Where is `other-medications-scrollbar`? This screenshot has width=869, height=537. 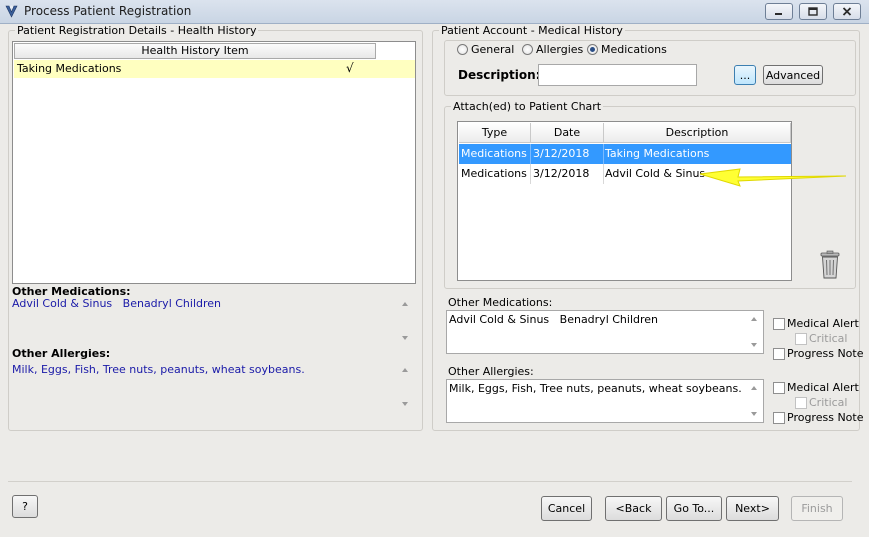 other-medications-scrollbar is located at coordinates (407, 321).